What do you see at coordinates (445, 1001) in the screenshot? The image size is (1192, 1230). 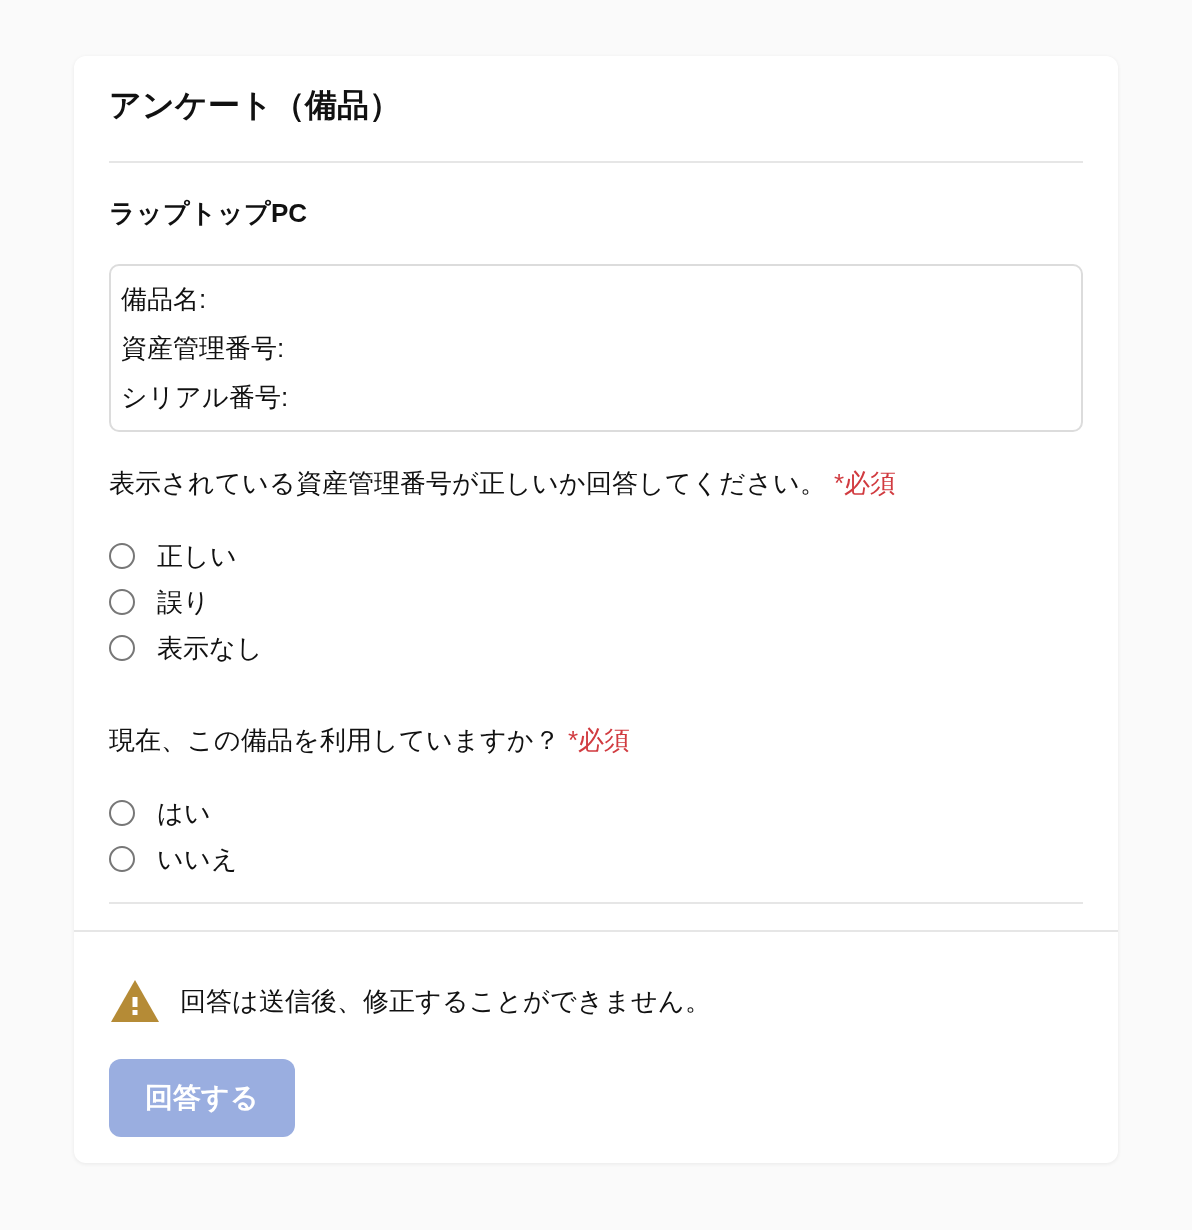 I see `warning-text: 回答は送信後、修正することができません。` at bounding box center [445, 1001].